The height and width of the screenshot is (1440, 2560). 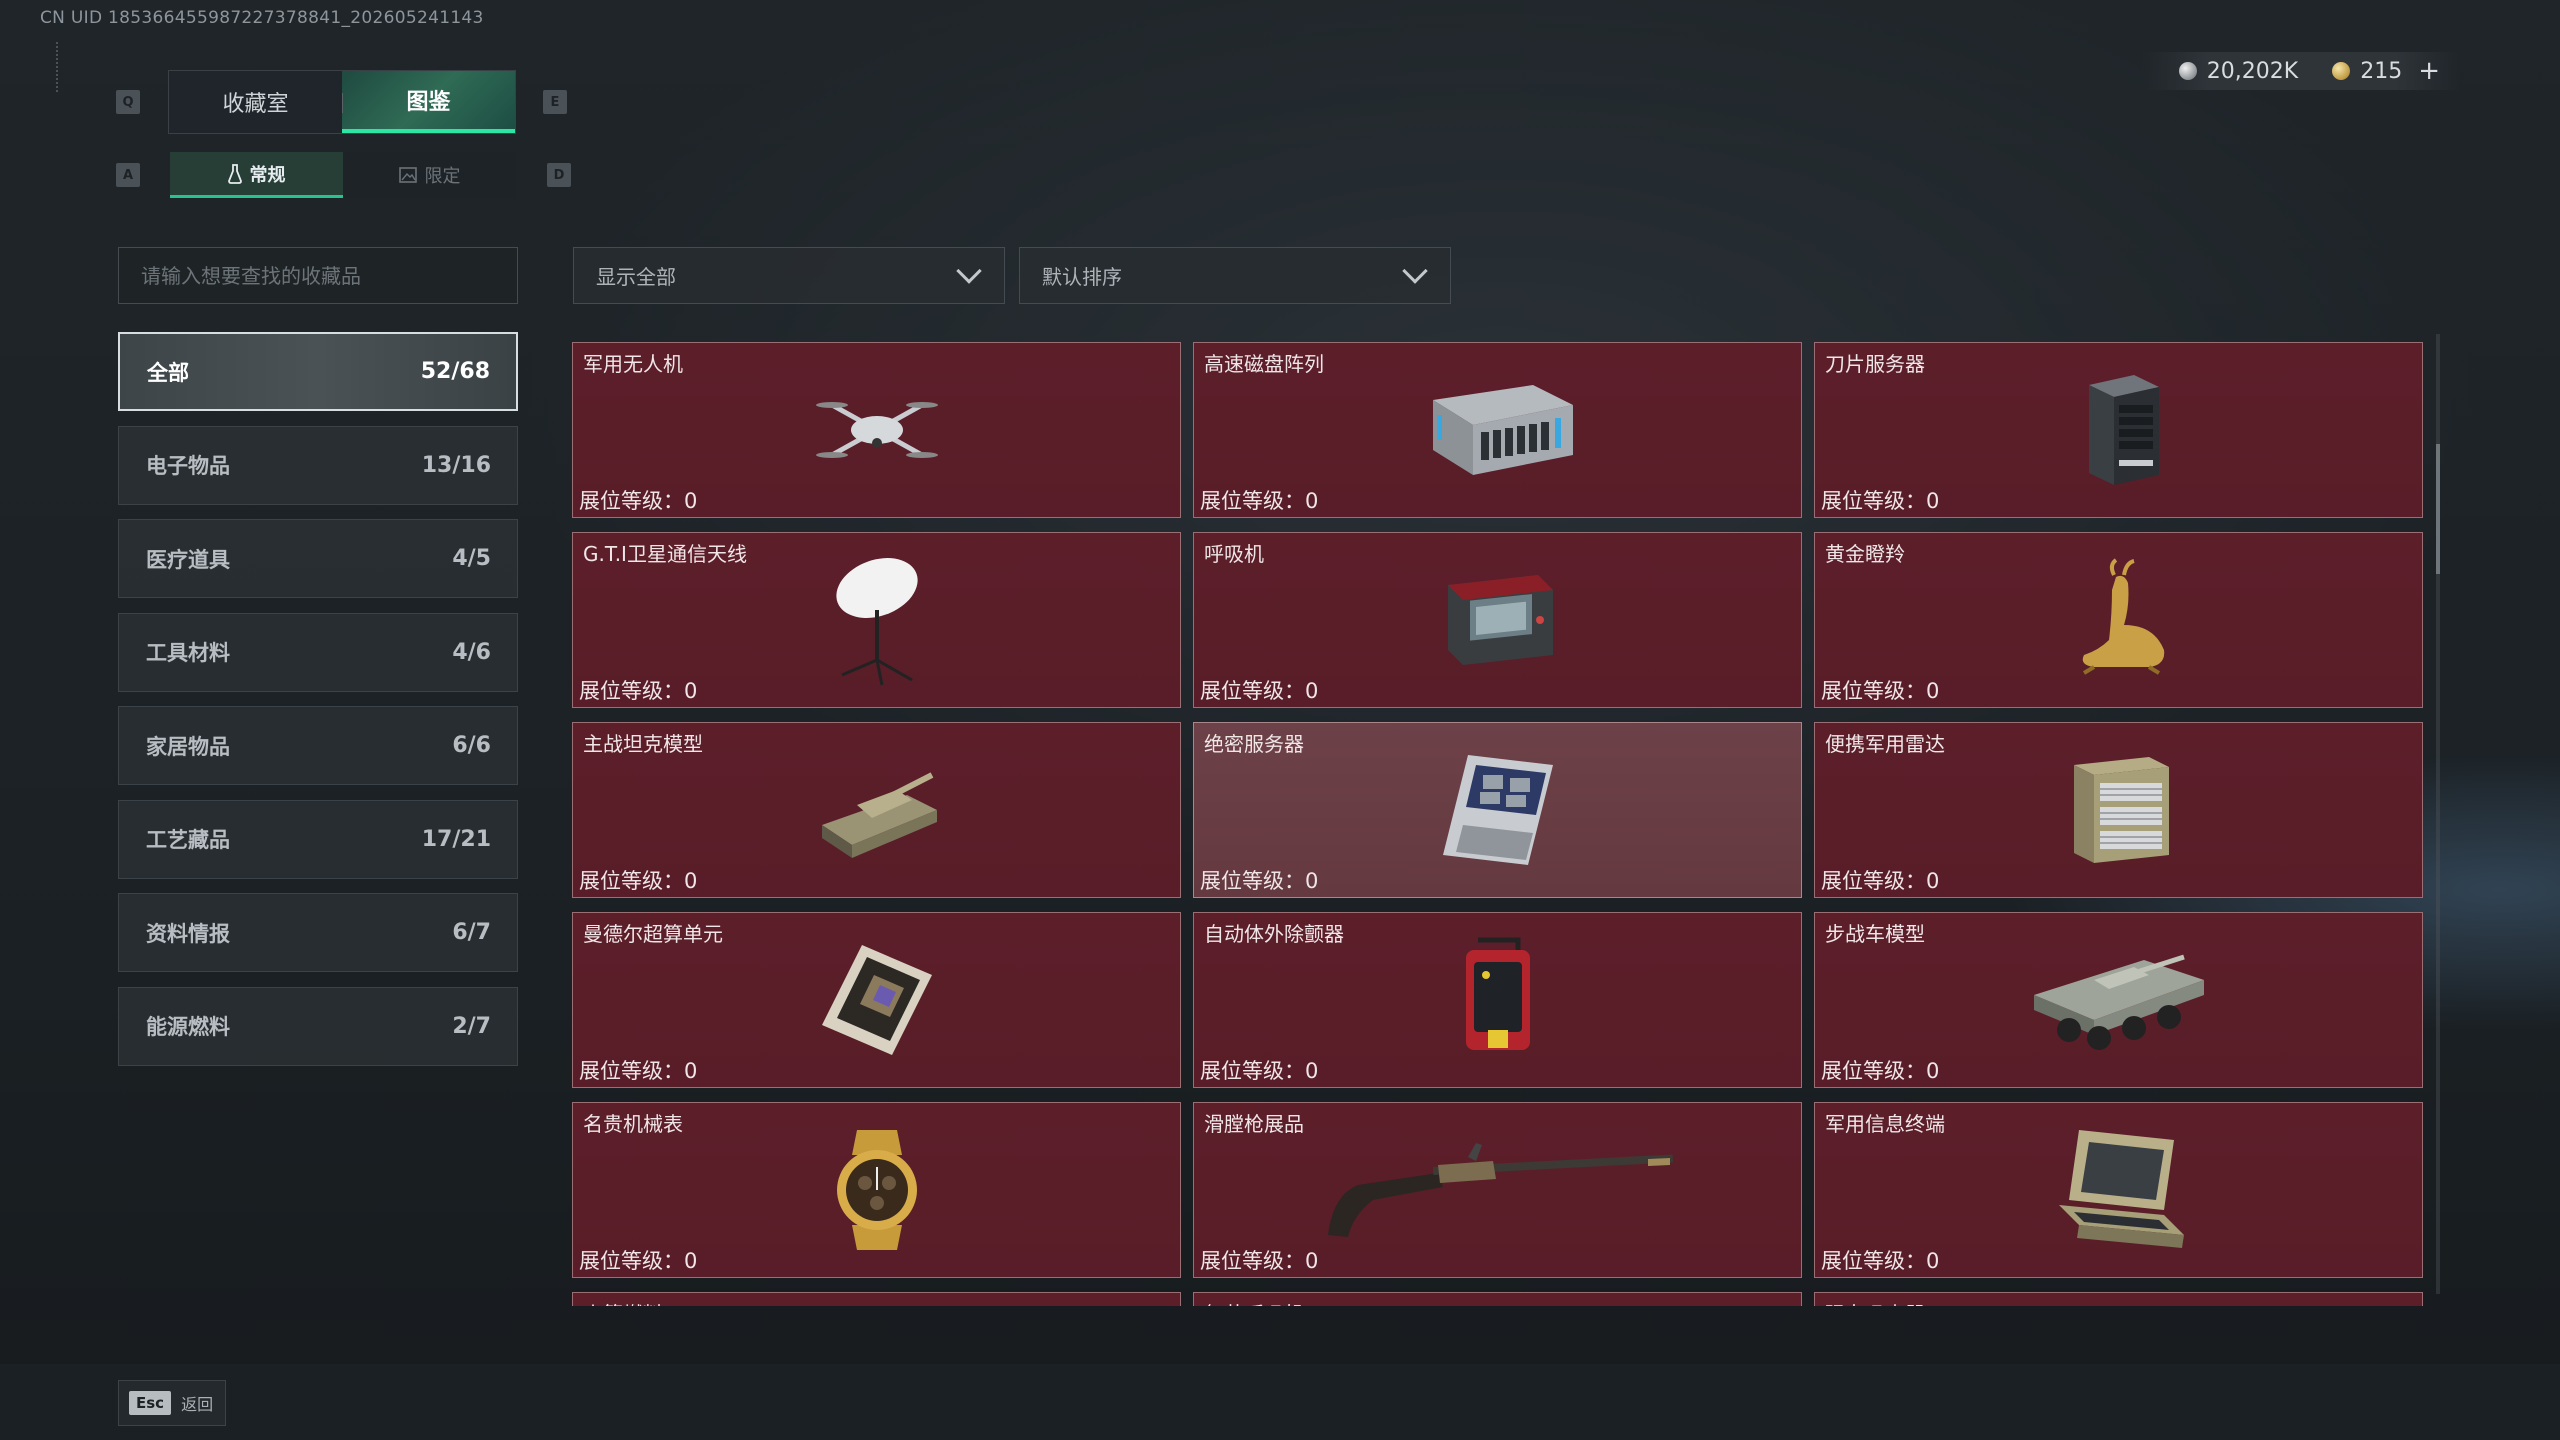 I want to click on item-card: 曼德尔超算单元 展位等级：0, so click(x=876, y=1000).